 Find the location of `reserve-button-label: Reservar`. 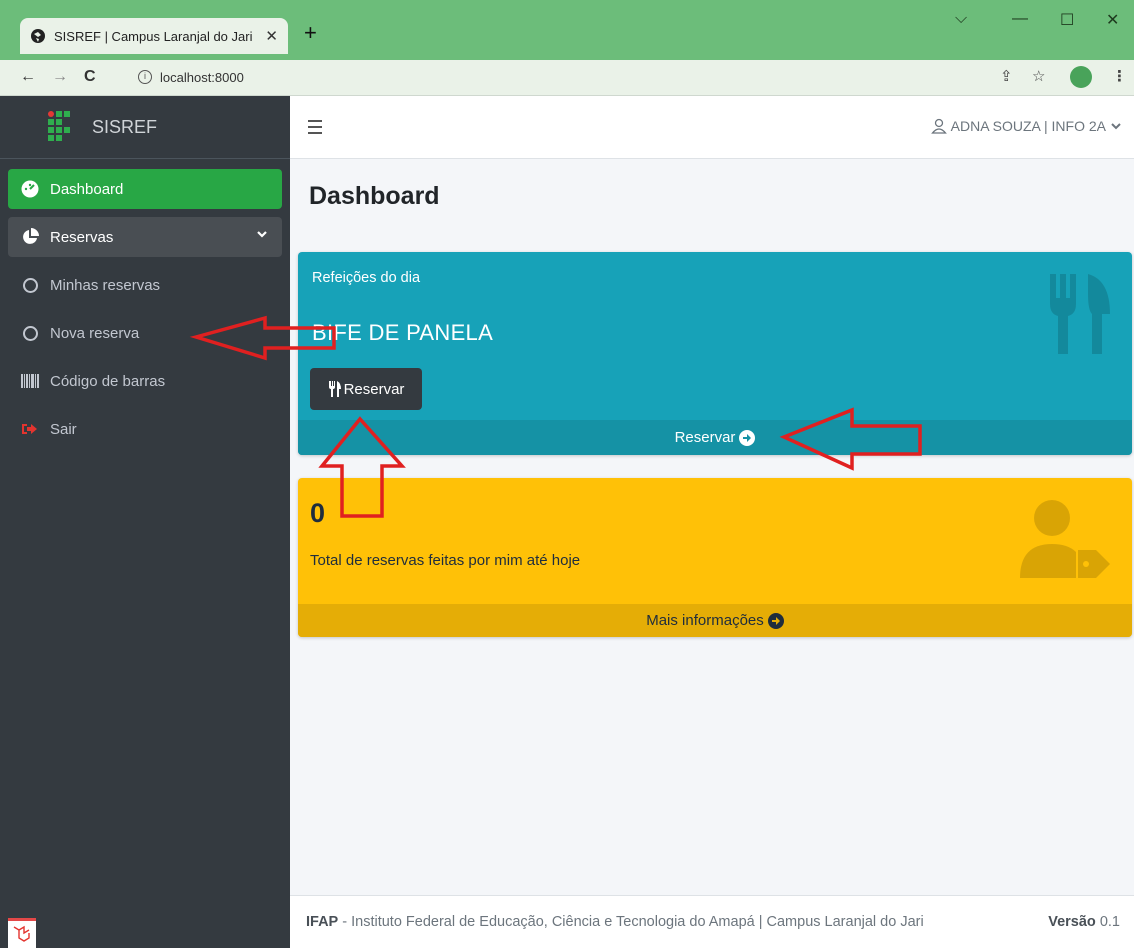

reserve-button-label: Reservar is located at coordinates (374, 389).